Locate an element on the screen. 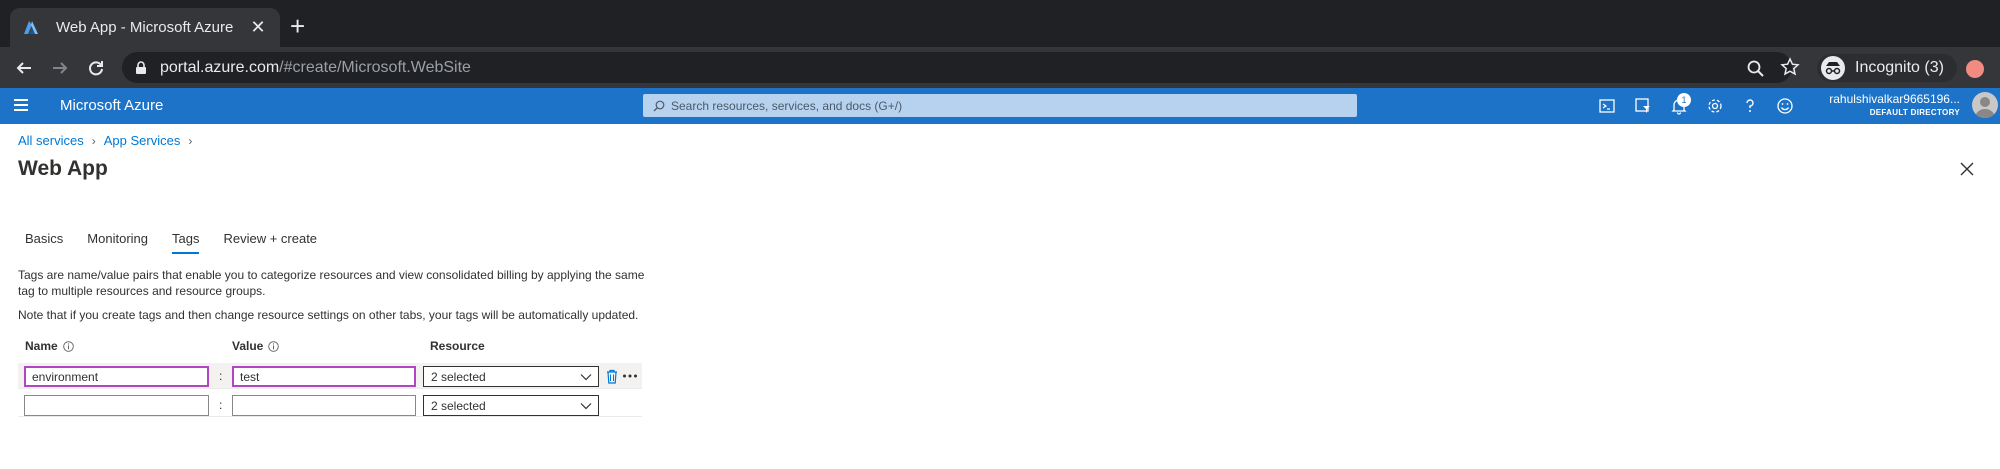  column-header-name-label: Name is located at coordinates (41, 346).